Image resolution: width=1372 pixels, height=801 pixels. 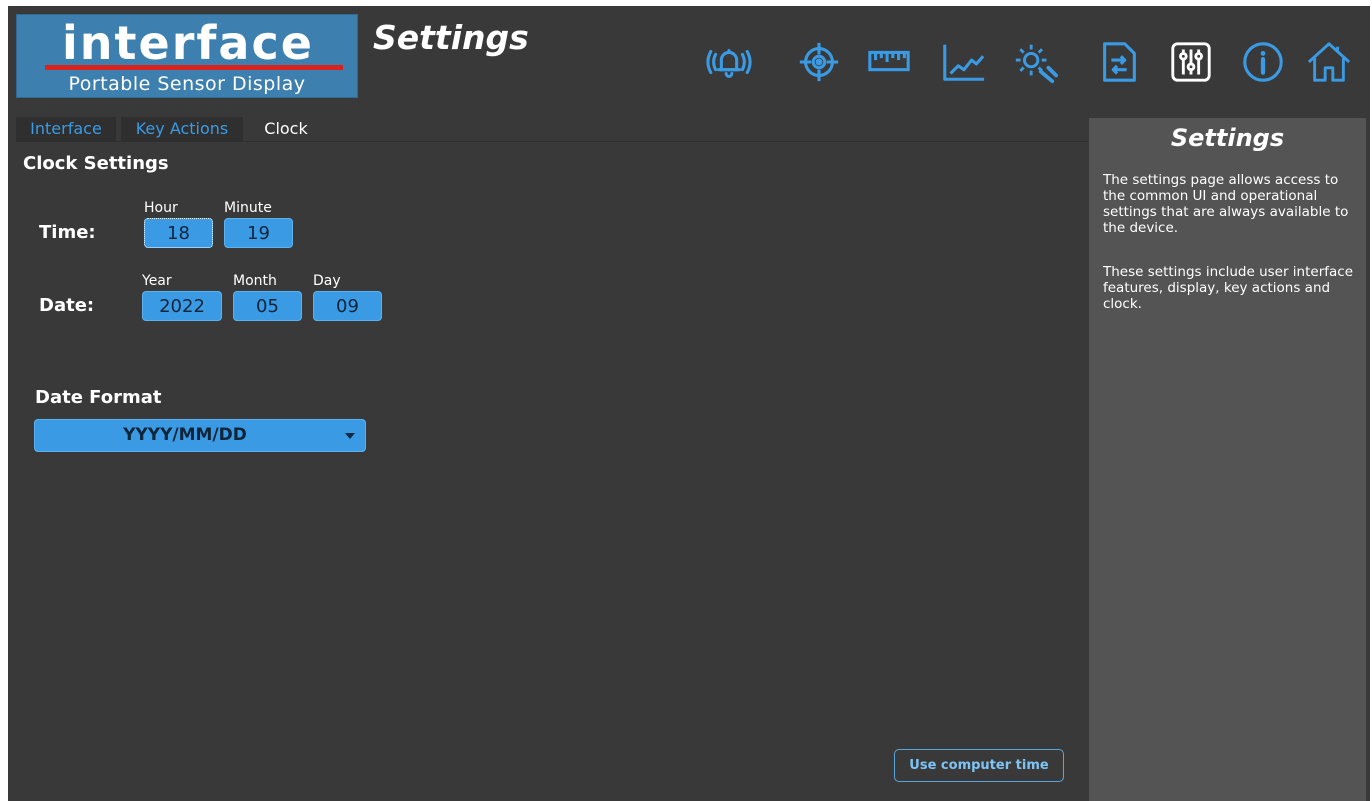 What do you see at coordinates (194, 67) in the screenshot?
I see `logo-red-bar` at bounding box center [194, 67].